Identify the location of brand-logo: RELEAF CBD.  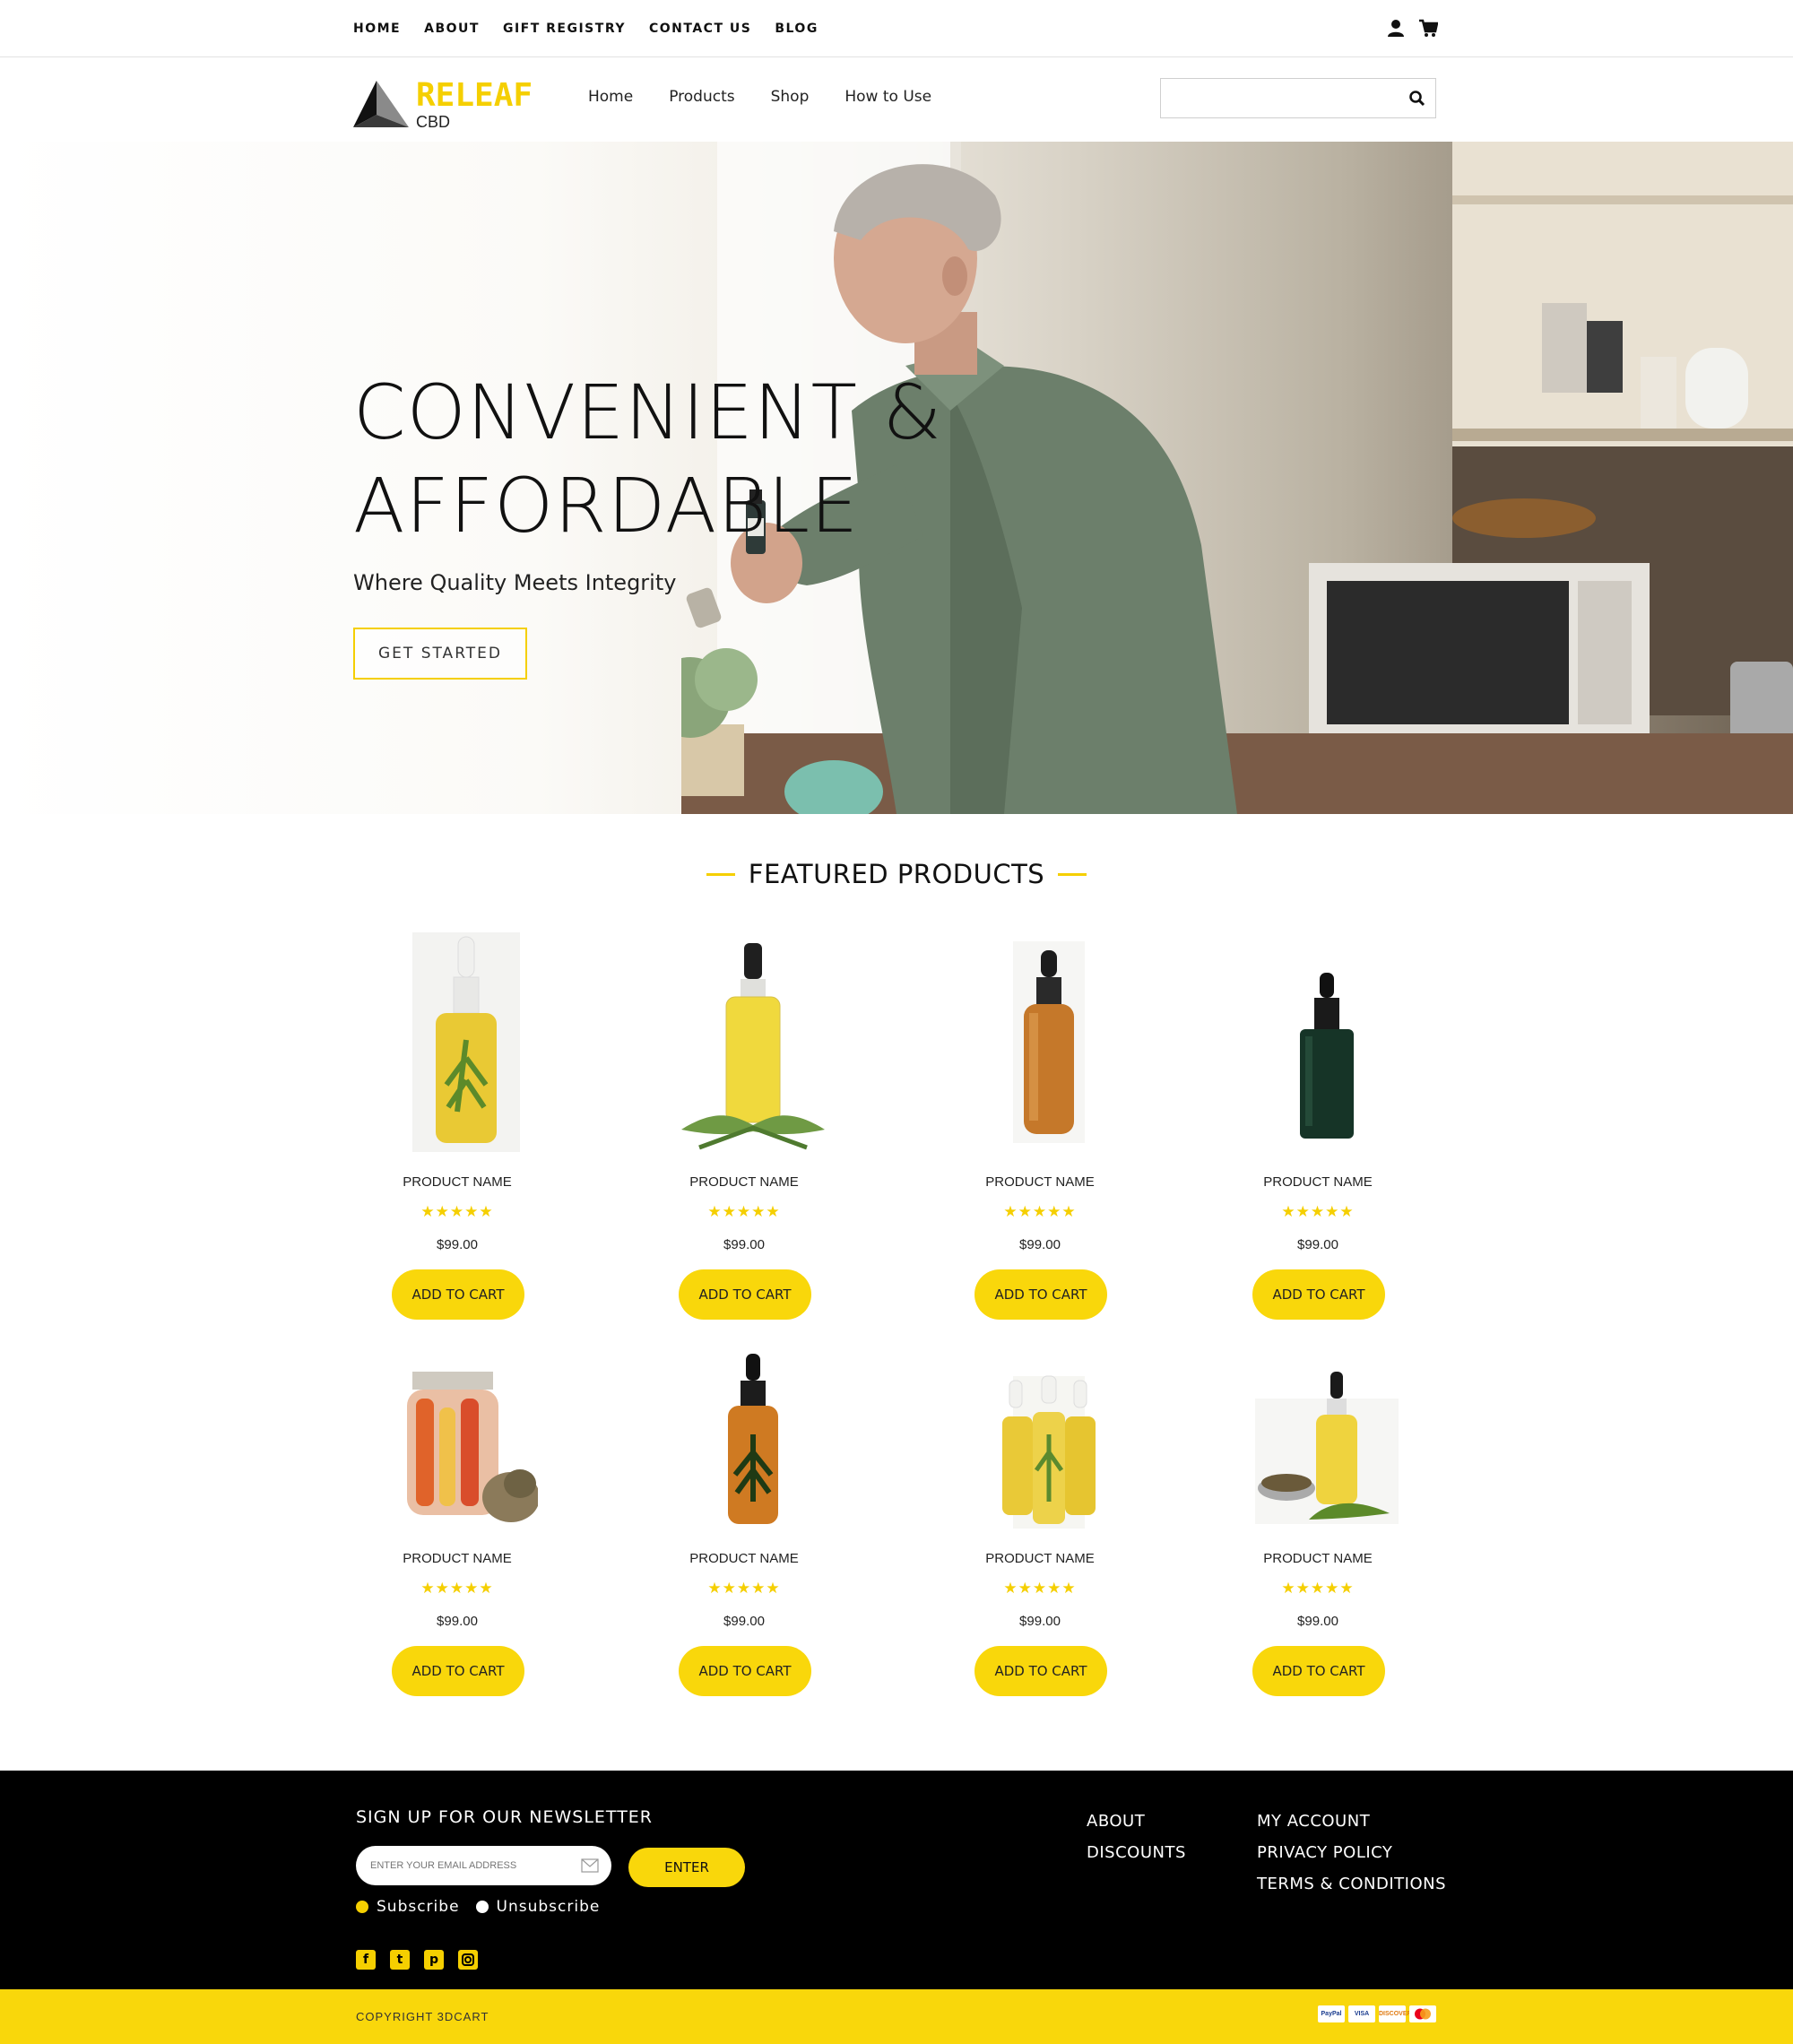
(443, 104).